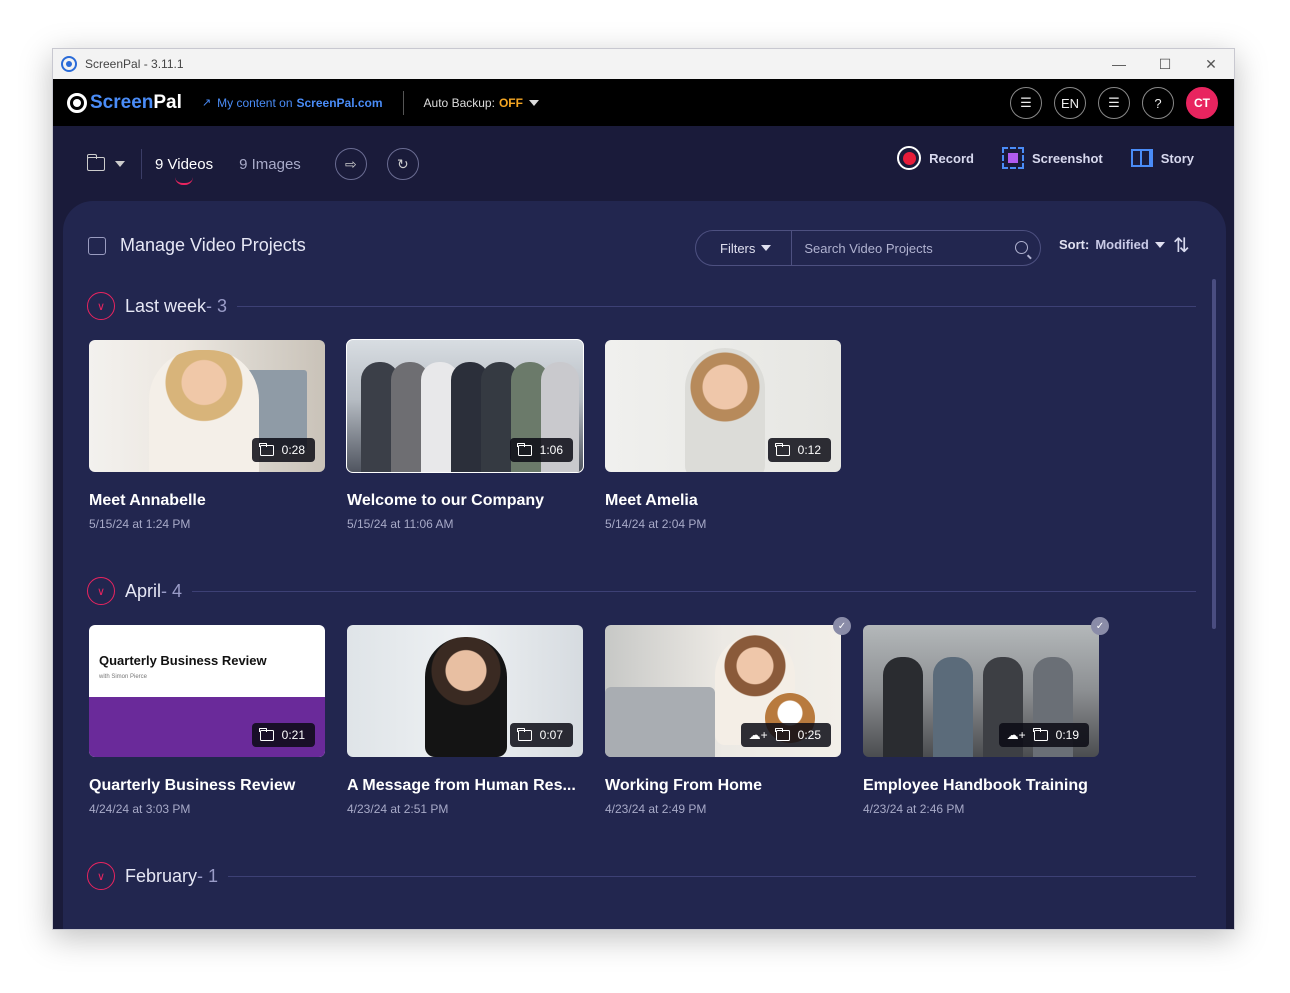 Image resolution: width=1290 pixels, height=993 pixels. What do you see at coordinates (1012, 158) in the screenshot?
I see `screenshot-icon` at bounding box center [1012, 158].